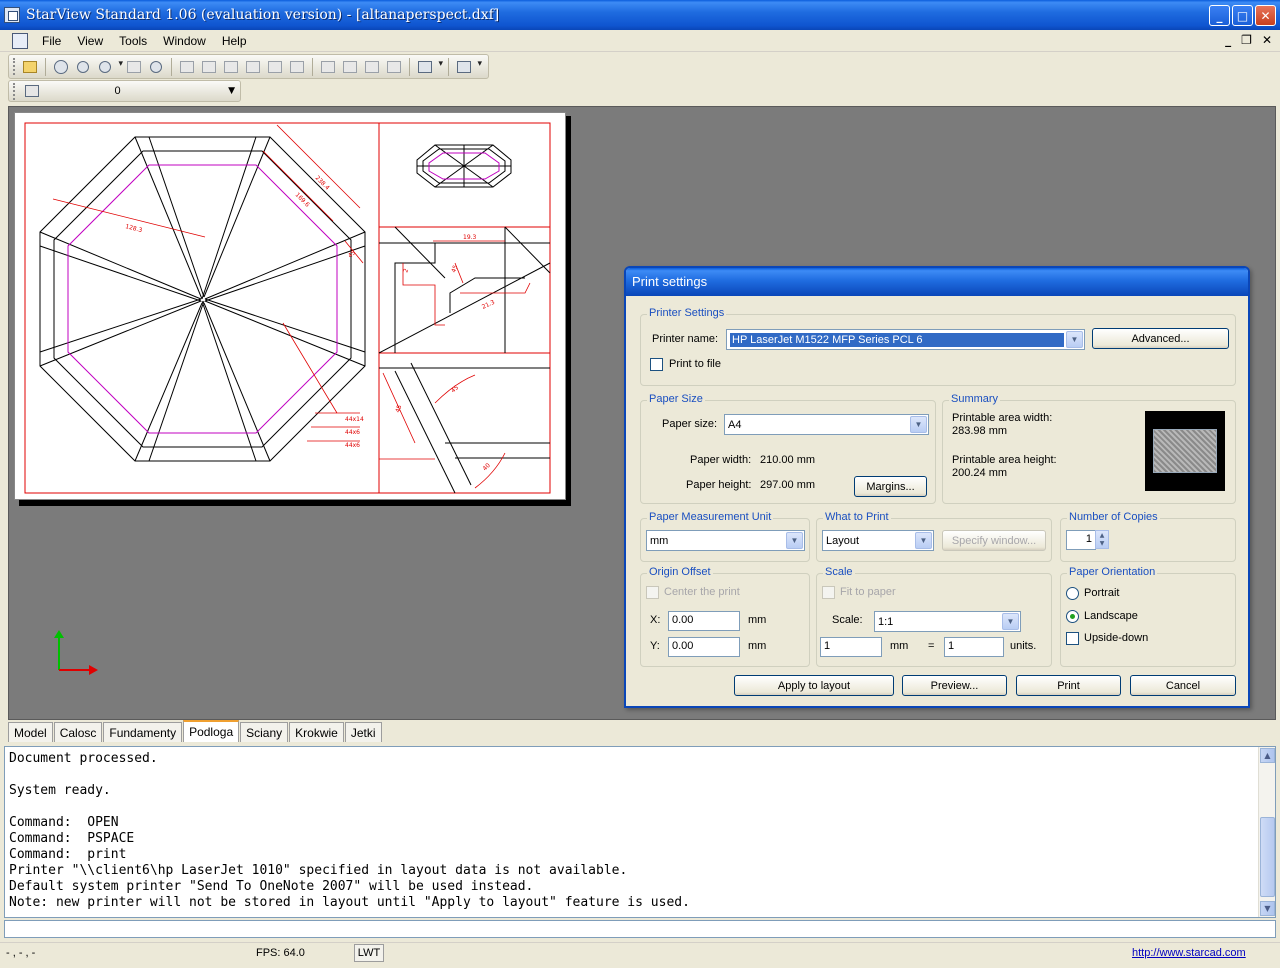  Describe the element at coordinates (21, 953) in the screenshot. I see `coordinates-readout: - , - , -` at that location.